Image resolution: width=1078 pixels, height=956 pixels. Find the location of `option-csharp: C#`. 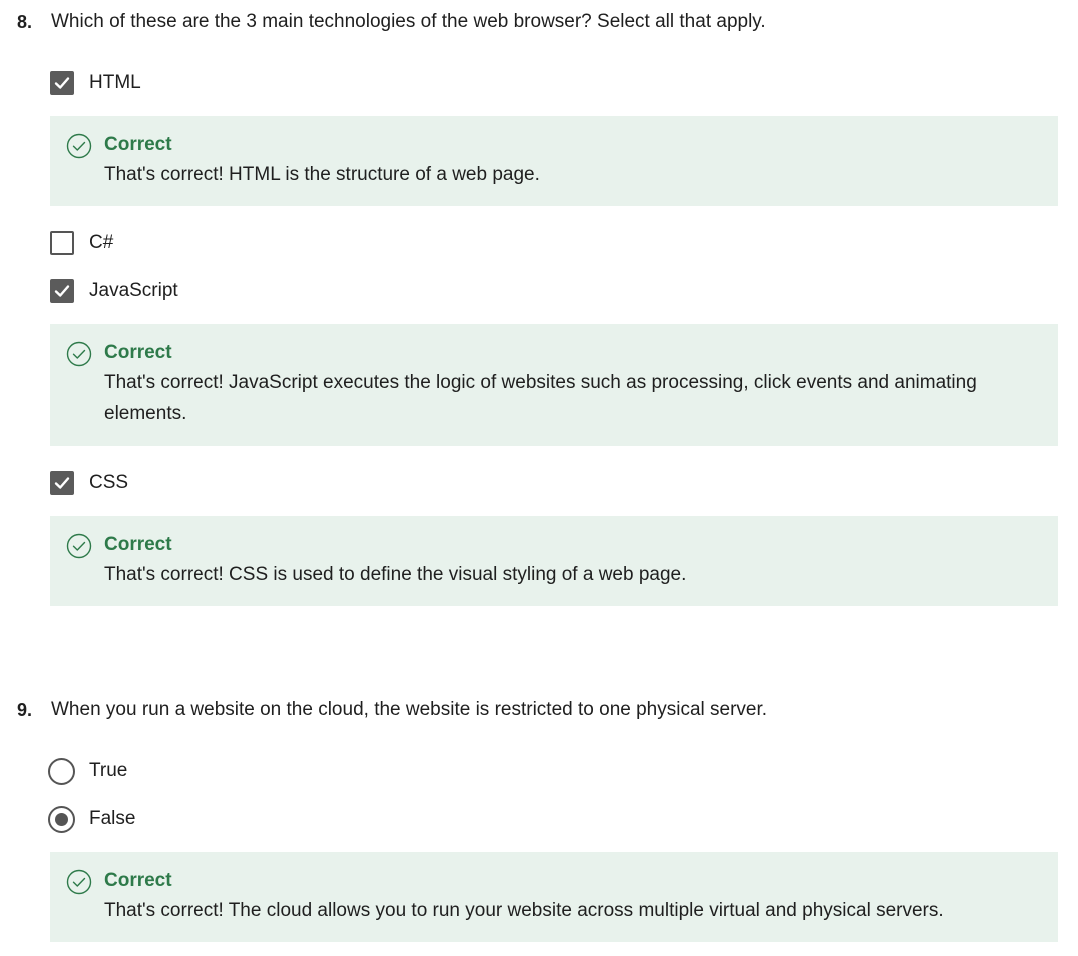

option-csharp: C# is located at coordinates (348, 243).